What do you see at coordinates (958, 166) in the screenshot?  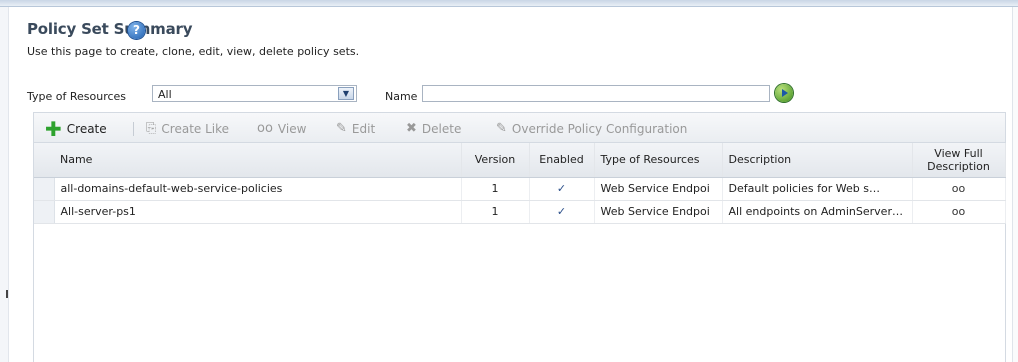 I see `view-full-line-2: Description` at bounding box center [958, 166].